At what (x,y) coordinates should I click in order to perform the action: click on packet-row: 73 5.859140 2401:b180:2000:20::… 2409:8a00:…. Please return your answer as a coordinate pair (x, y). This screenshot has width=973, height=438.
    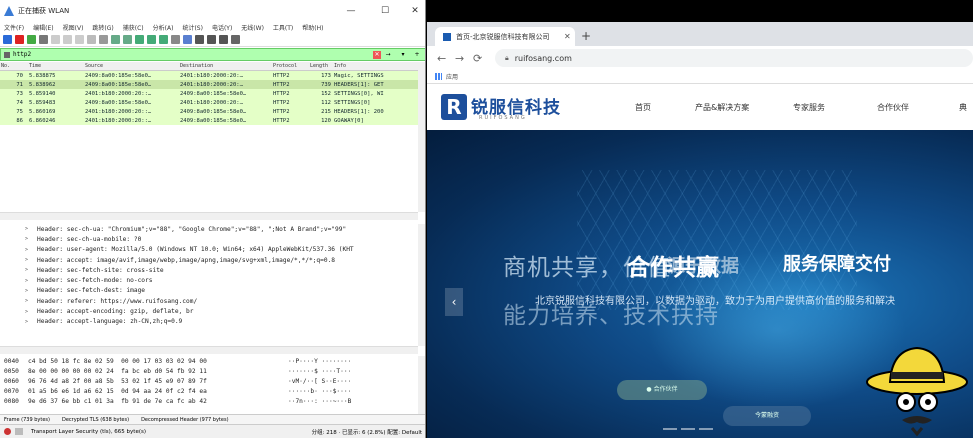
    Looking at the image, I should click on (212, 93).